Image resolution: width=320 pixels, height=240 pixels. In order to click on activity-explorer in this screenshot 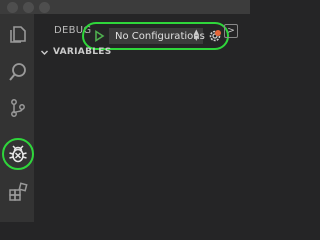, I will do `click(18, 34)`.